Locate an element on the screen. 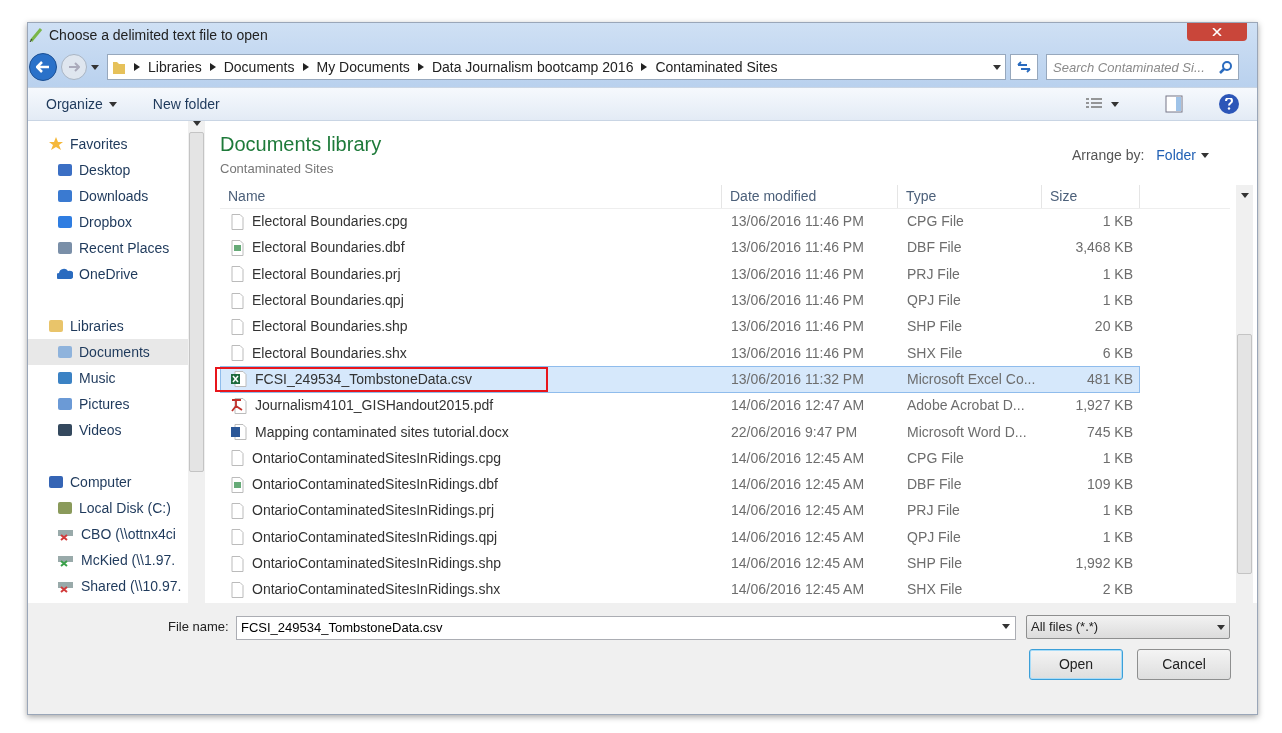  file-row: Mapping contaminated sites tutorial.docx 22/06/2016 9:47 PM Microsoft Word D... 745 KB is located at coordinates (680, 432).